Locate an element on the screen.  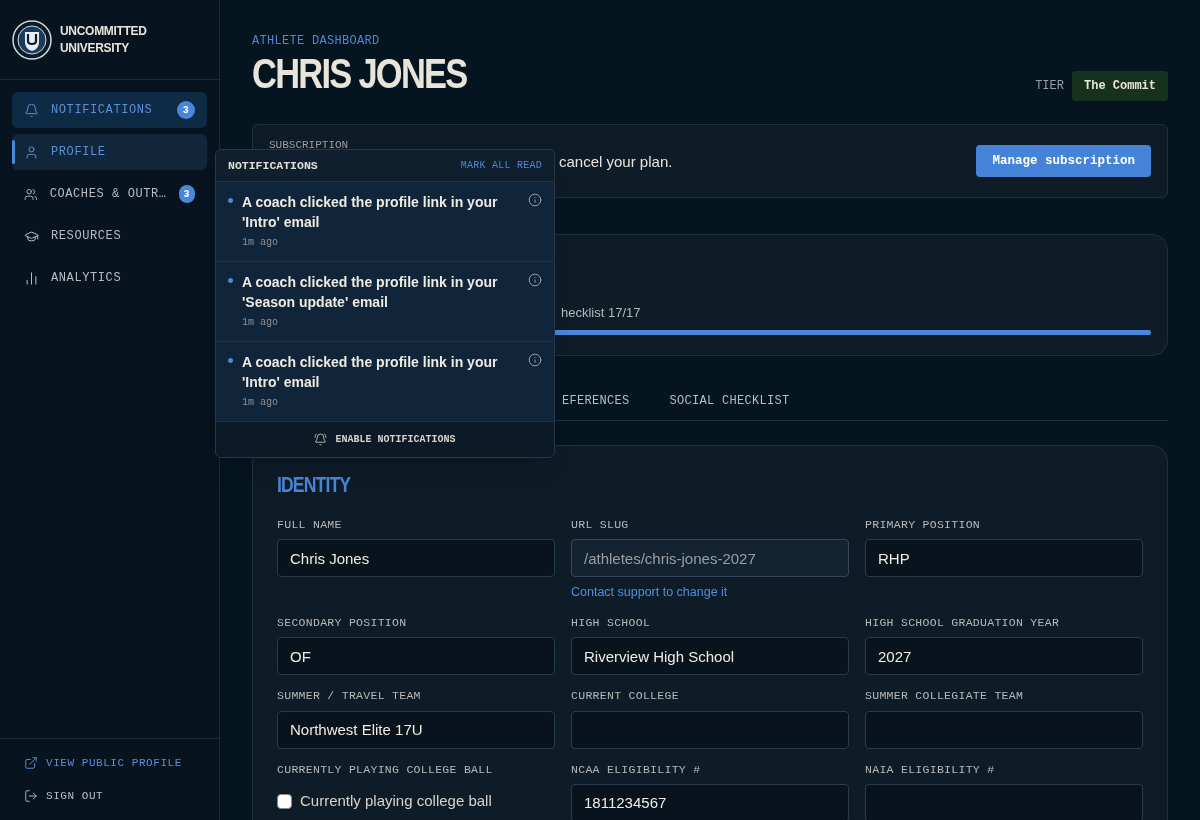
input-field: 2027 is located at coordinates (1004, 656).